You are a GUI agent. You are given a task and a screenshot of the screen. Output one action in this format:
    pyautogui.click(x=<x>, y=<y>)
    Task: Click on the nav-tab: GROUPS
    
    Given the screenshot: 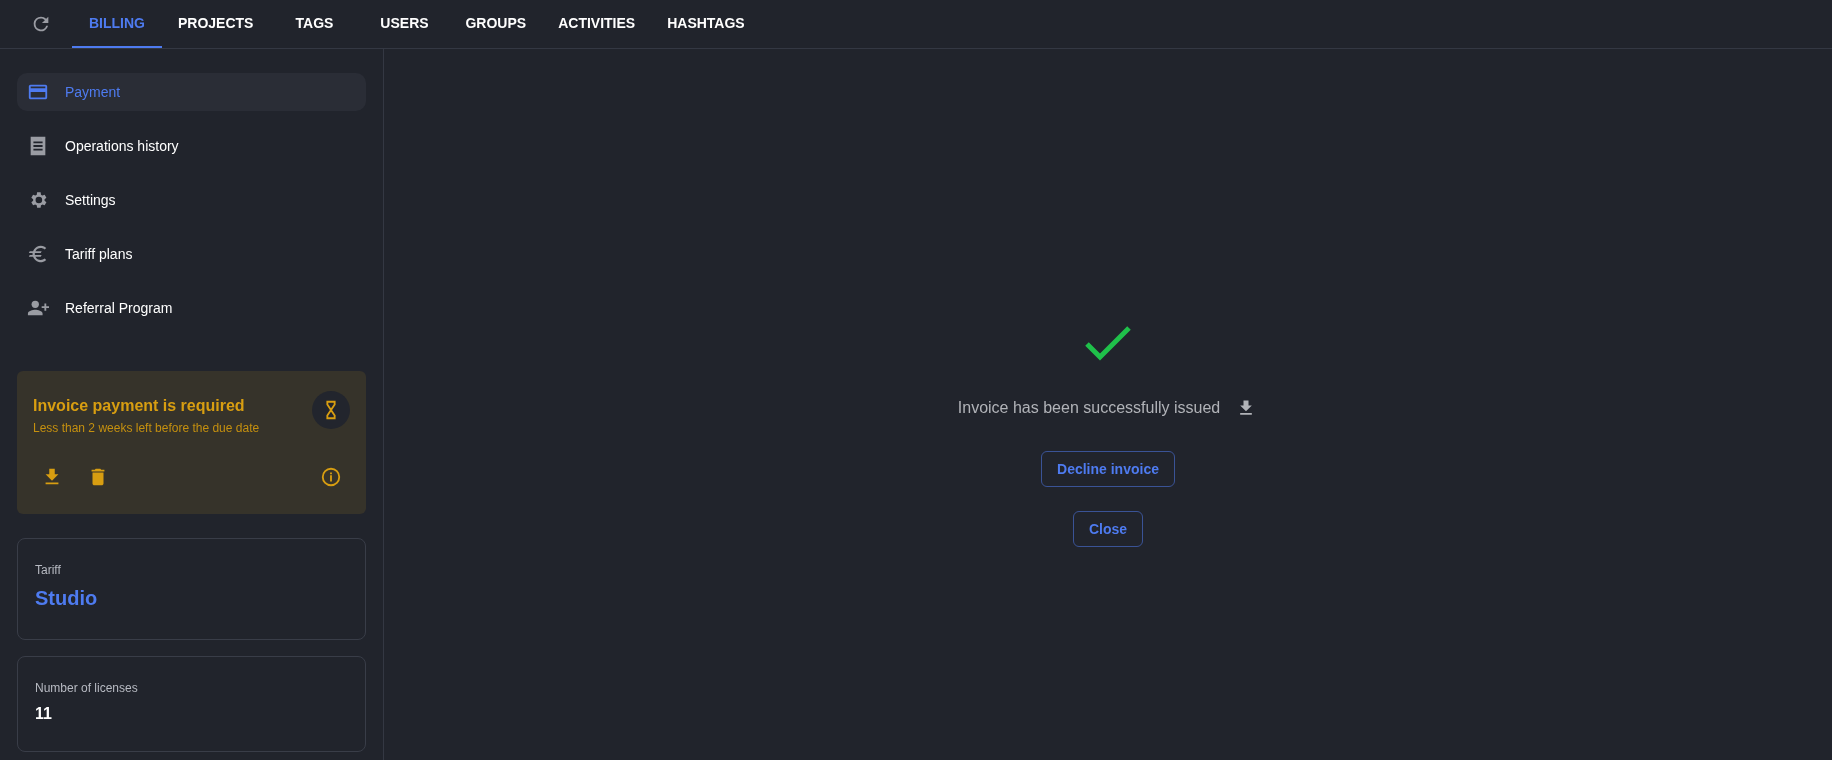 What is the action you would take?
    pyautogui.click(x=496, y=24)
    